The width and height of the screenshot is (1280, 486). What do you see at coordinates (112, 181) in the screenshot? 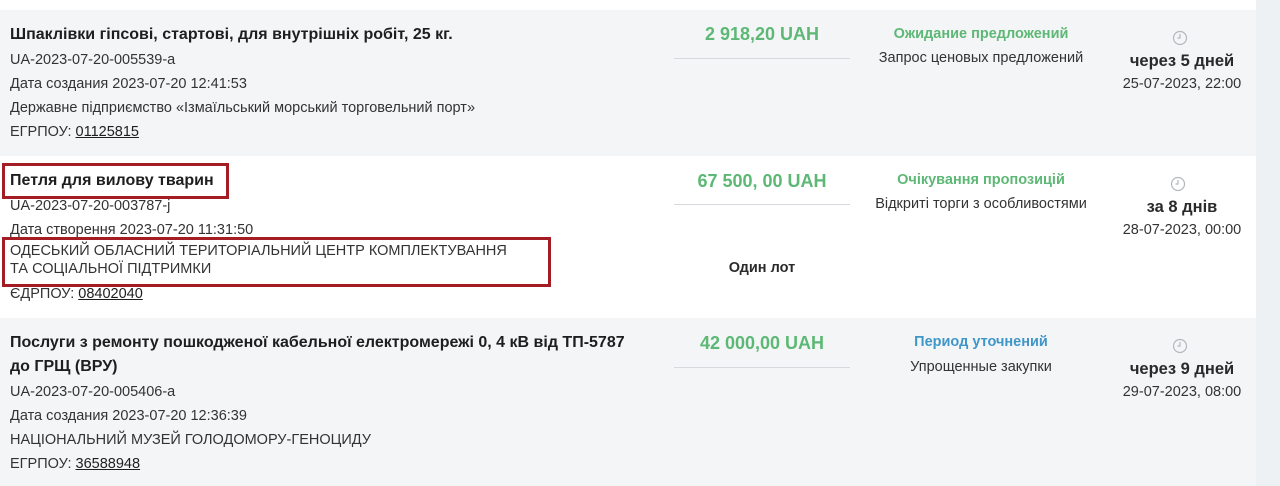
I see `tender-title-link: Петля для вилову тварин` at bounding box center [112, 181].